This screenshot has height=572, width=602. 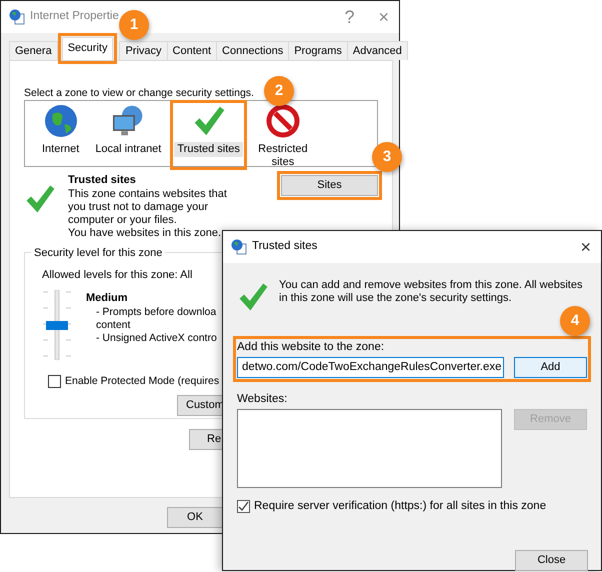 I want to click on tab: Advanced, so click(x=377, y=50).